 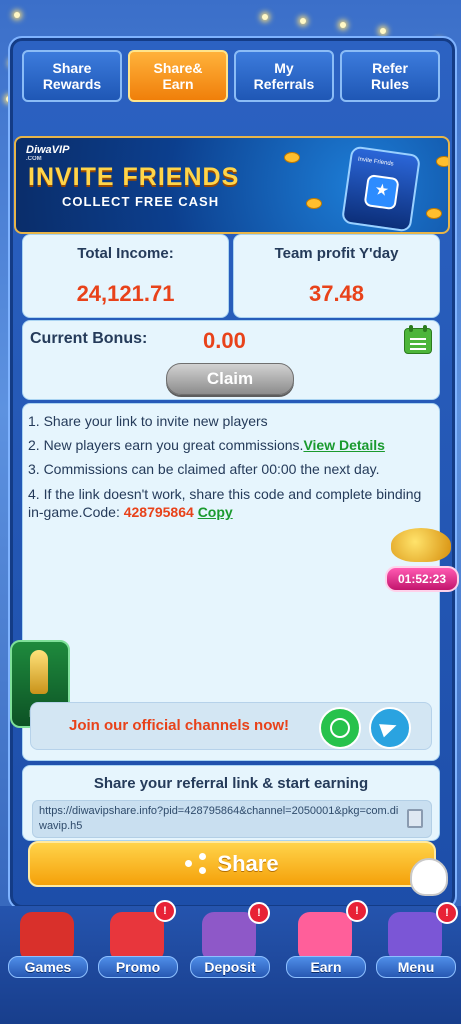 I want to click on nav-games-label: Games, so click(x=48, y=967).